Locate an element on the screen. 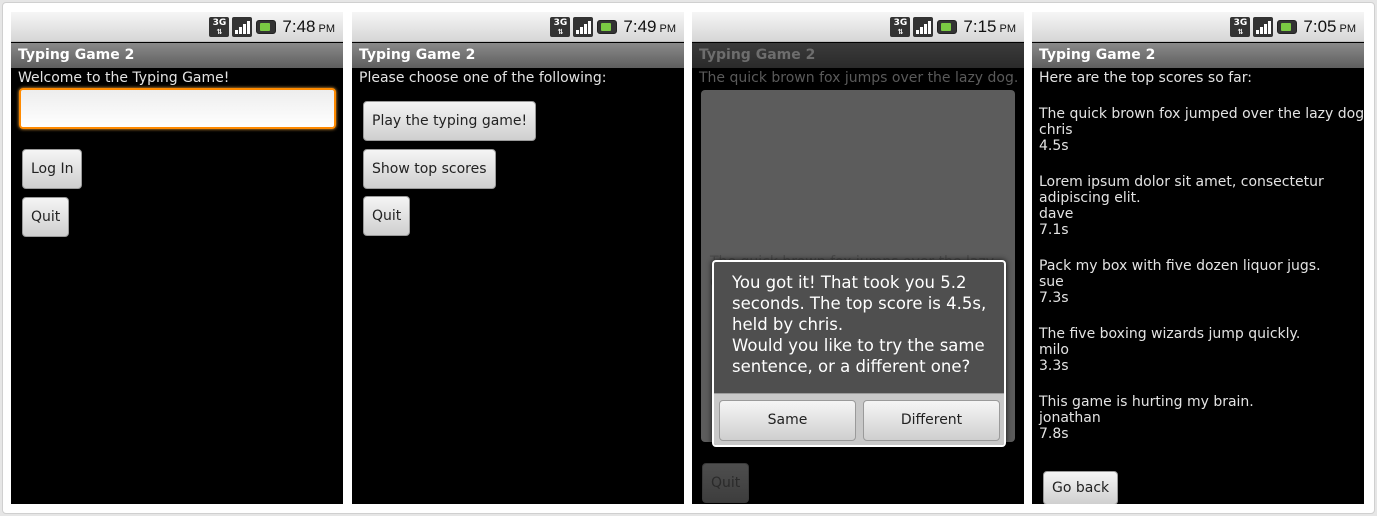  clock: 7:49 PM is located at coordinates (649, 26).